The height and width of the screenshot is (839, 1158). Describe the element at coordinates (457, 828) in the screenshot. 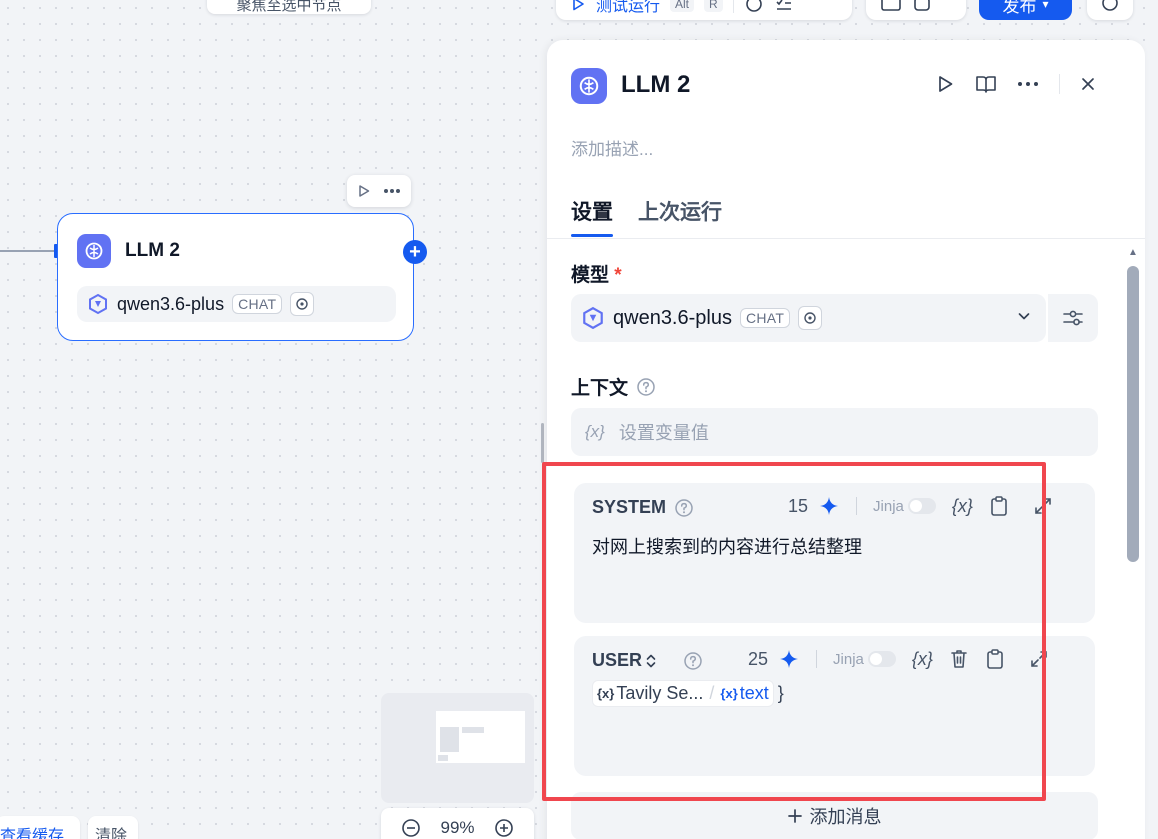

I see `zoom-level: 99%` at that location.